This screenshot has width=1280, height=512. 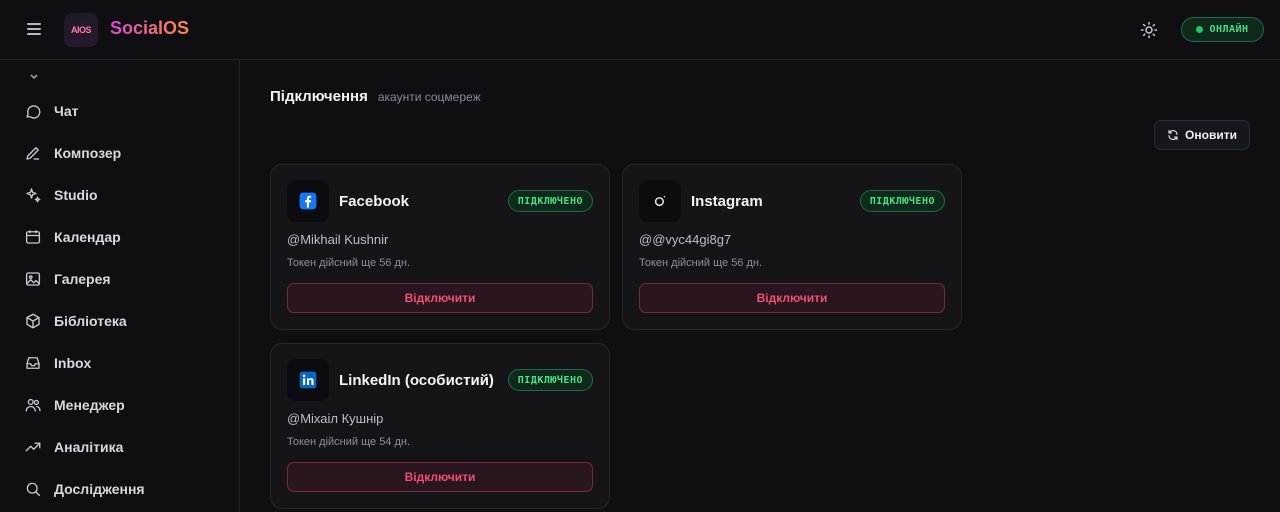 I want to click on sidebar-item-composer: Композер, so click(x=120, y=153).